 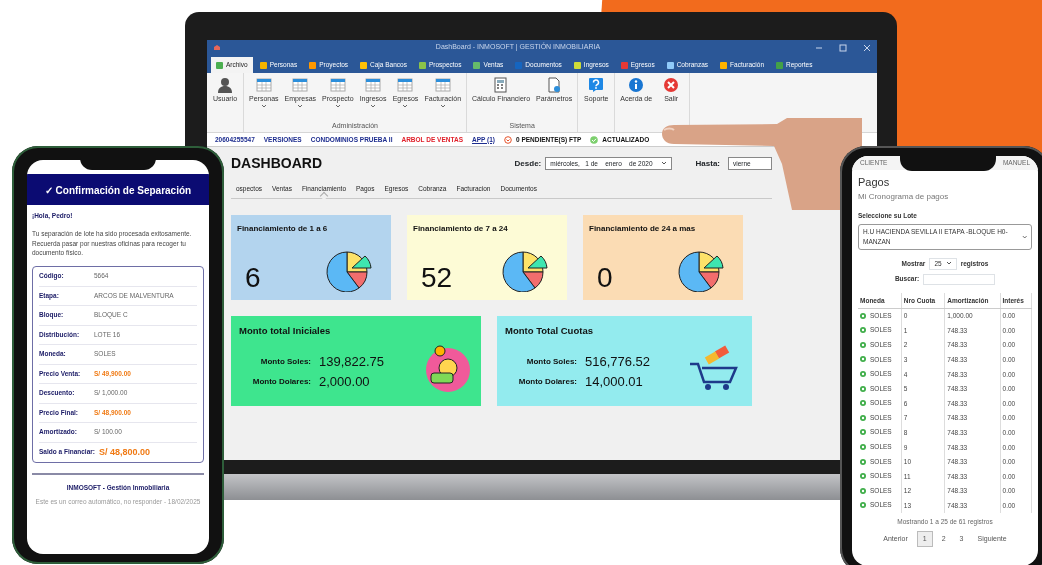 What do you see at coordinates (874, 182) in the screenshot?
I see `page-title: Pagos` at bounding box center [874, 182].